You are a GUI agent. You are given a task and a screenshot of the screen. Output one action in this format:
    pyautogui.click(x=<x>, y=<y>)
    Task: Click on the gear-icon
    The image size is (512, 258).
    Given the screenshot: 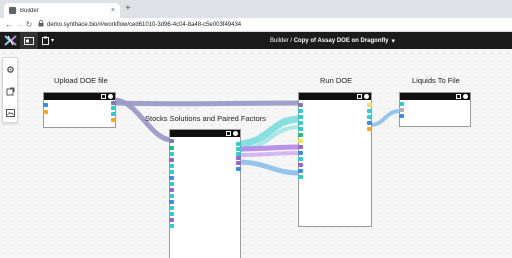 What is the action you would take?
    pyautogui.click(x=10, y=69)
    